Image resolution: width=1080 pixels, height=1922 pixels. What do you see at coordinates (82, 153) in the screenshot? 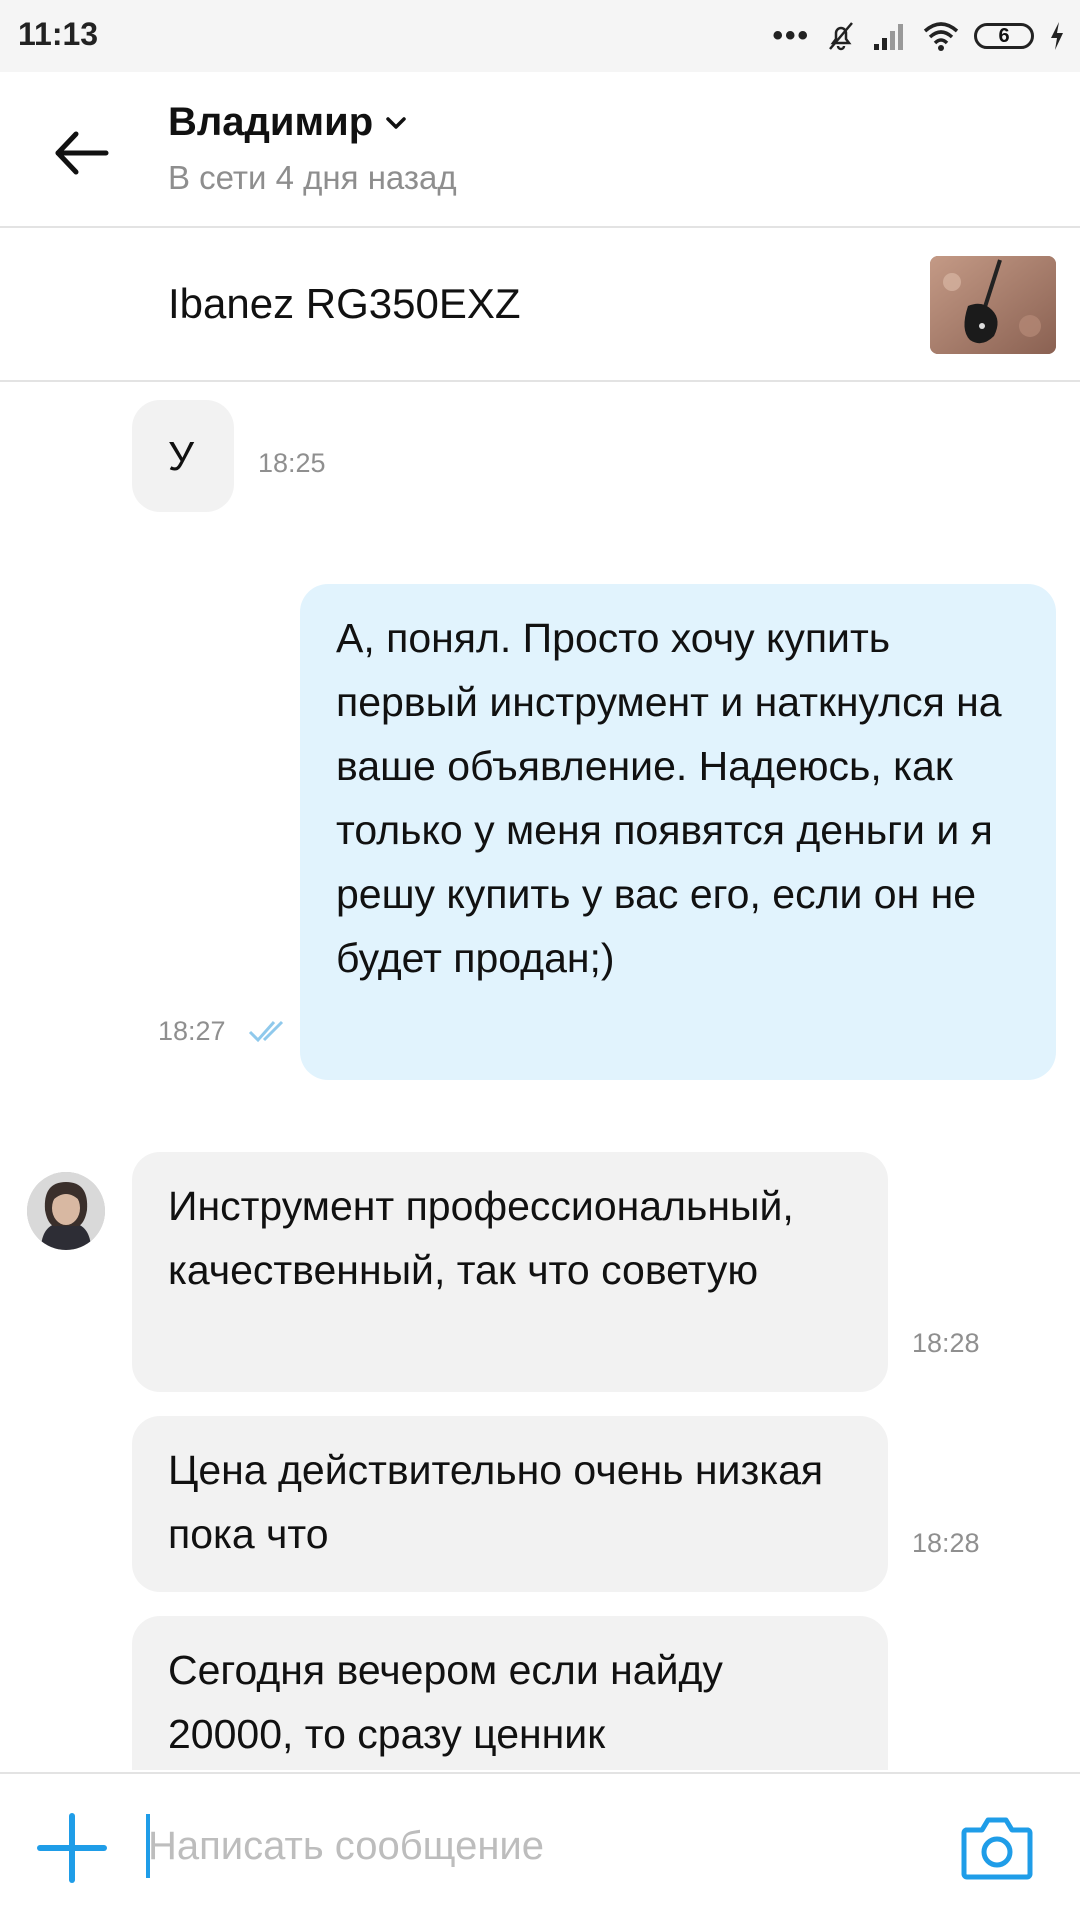
I see `back-arrow-icon` at bounding box center [82, 153].